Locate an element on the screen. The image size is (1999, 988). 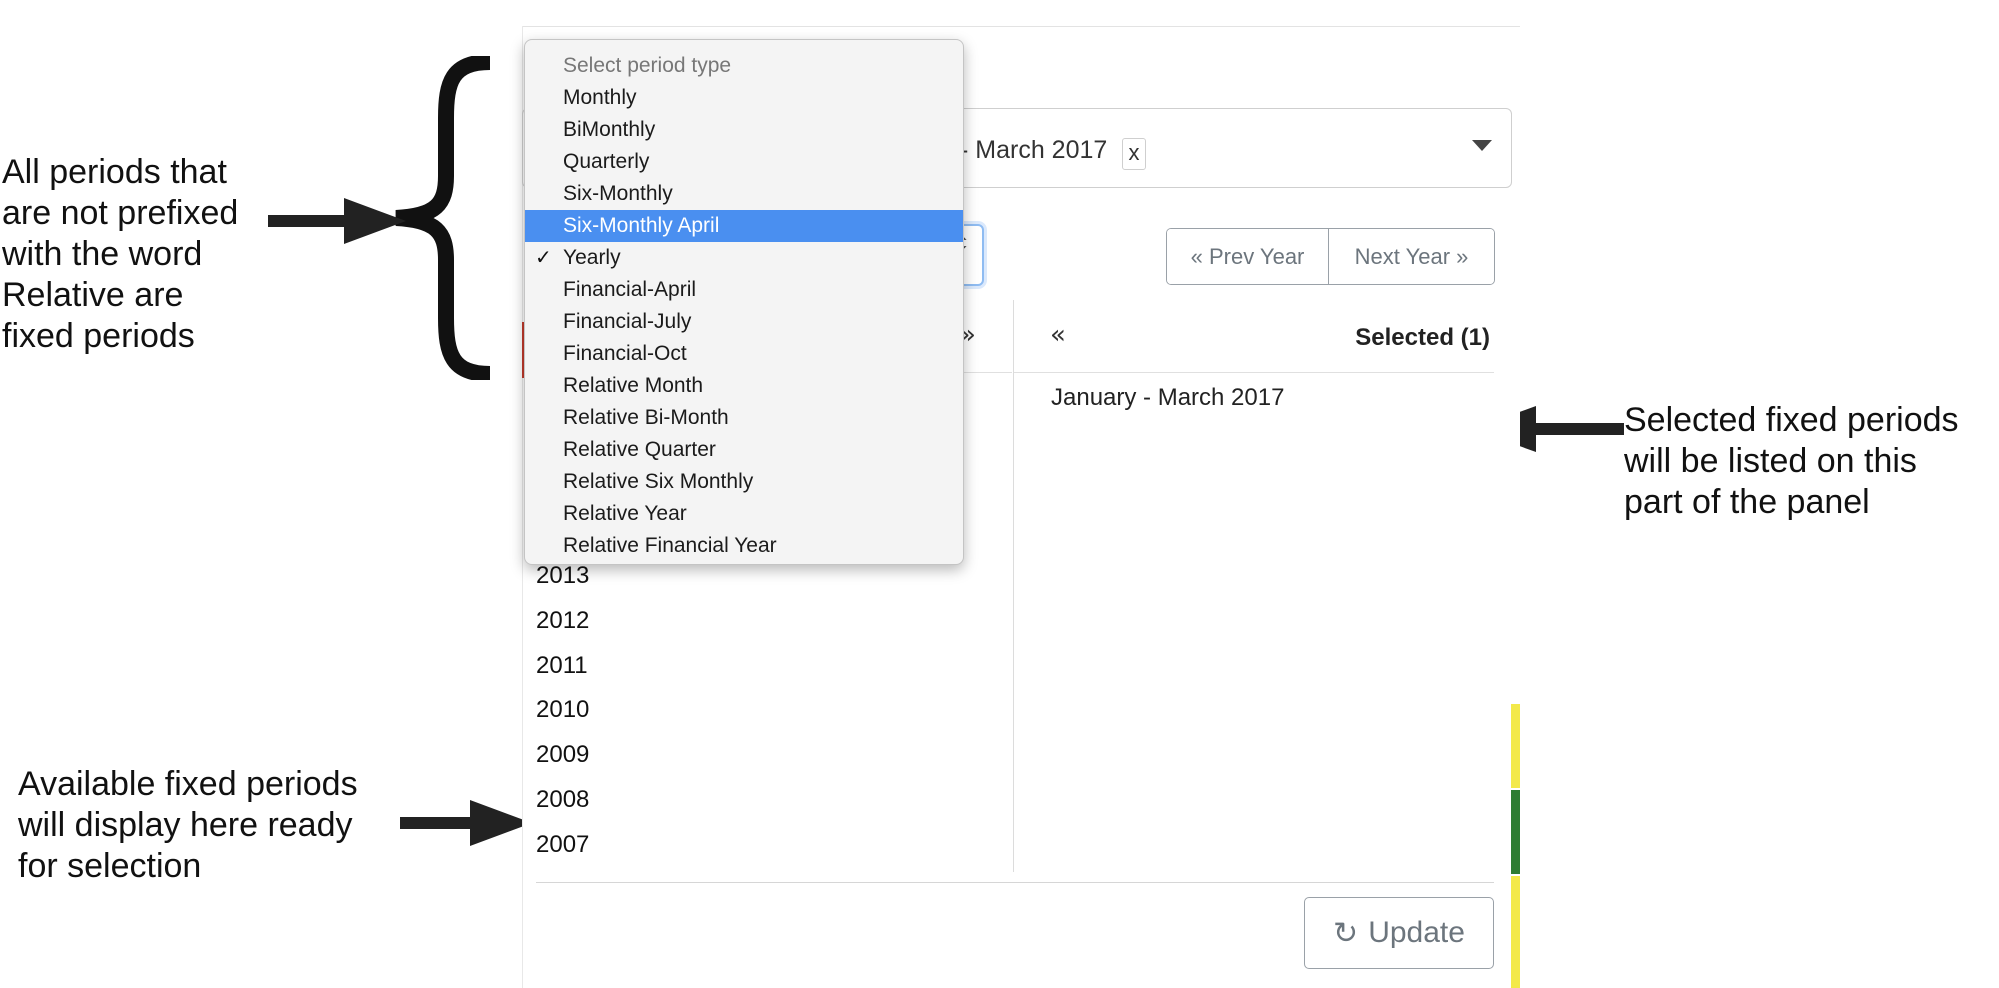
dropdown-option: Relative Year is located at coordinates (744, 514).